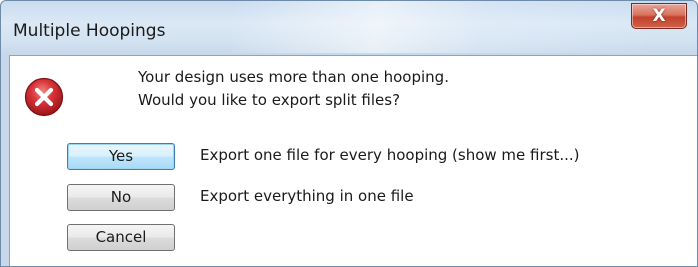 This screenshot has height=267, width=698. What do you see at coordinates (307, 196) in the screenshot?
I see `no-option-description: Export everything in one file` at bounding box center [307, 196].